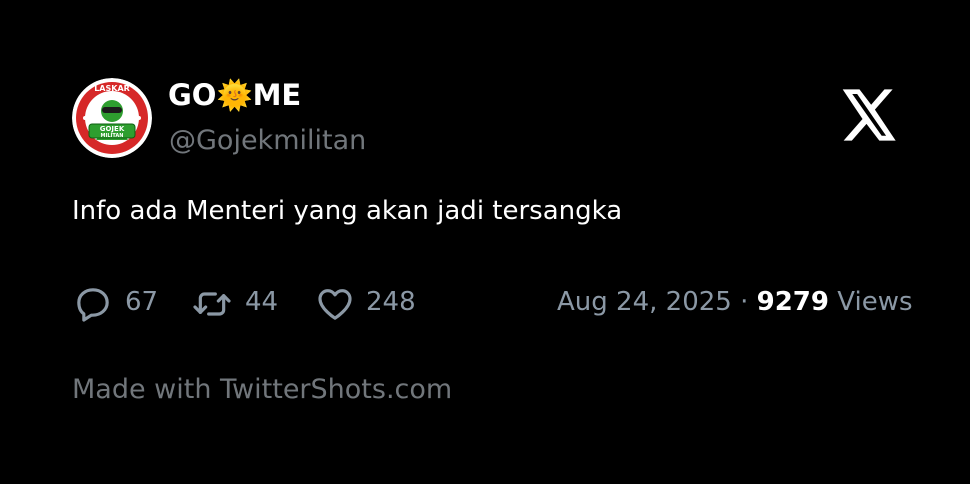  What do you see at coordinates (792, 302) in the screenshot?
I see `views-count: 9279` at bounding box center [792, 302].